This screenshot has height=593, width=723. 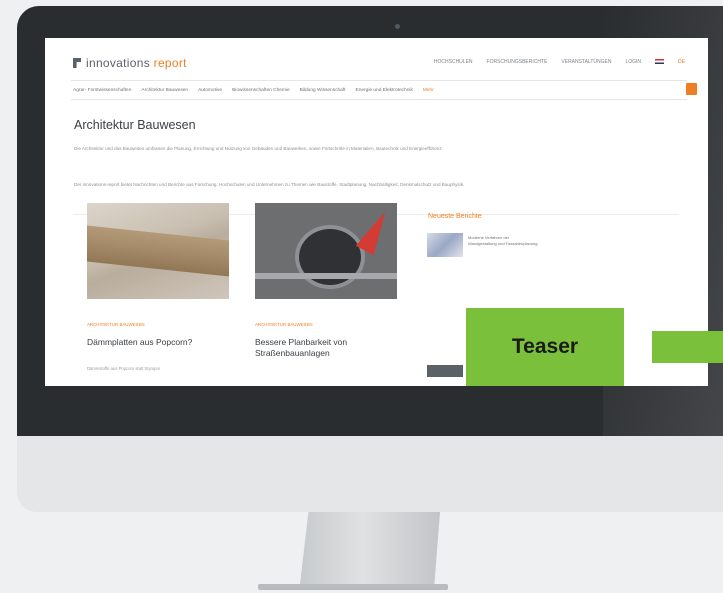 I want to click on rig-wheel, so click(x=330, y=257).